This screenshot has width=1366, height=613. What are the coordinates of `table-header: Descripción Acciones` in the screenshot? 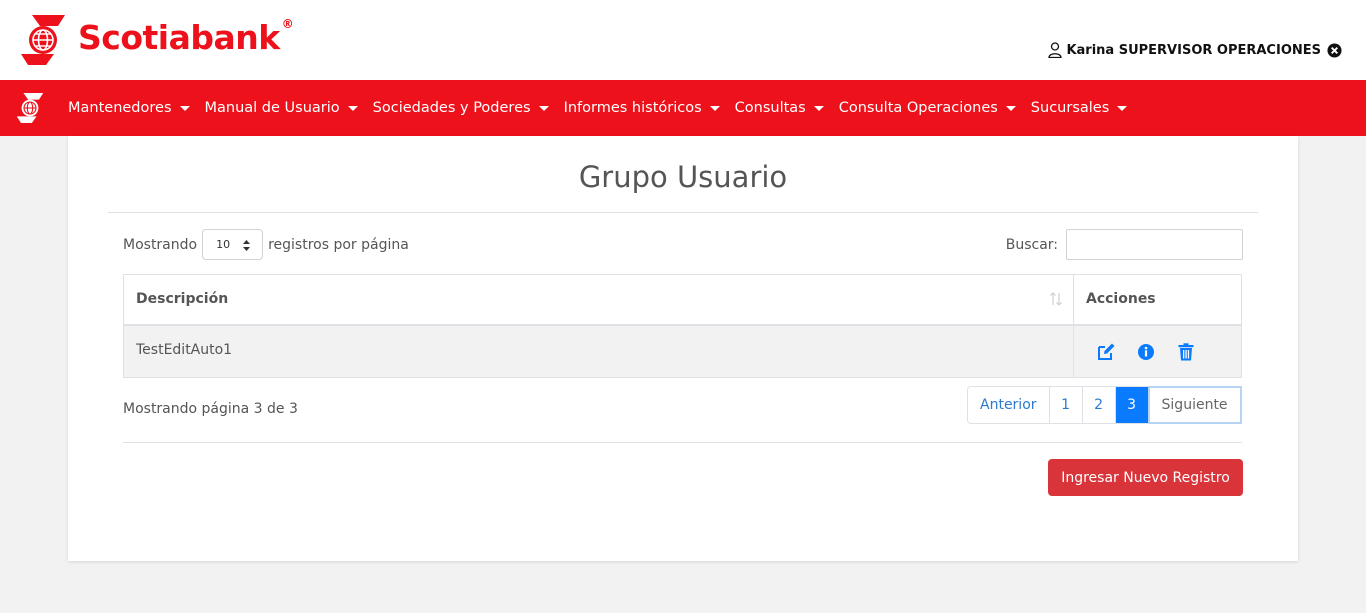 It's located at (682, 300).